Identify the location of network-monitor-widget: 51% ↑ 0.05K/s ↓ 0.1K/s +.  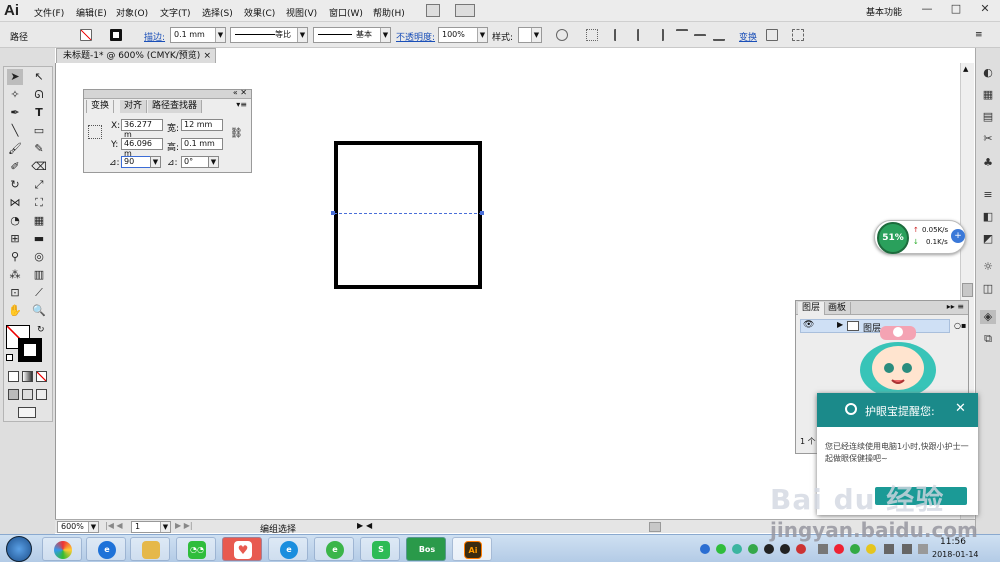
(920, 237).